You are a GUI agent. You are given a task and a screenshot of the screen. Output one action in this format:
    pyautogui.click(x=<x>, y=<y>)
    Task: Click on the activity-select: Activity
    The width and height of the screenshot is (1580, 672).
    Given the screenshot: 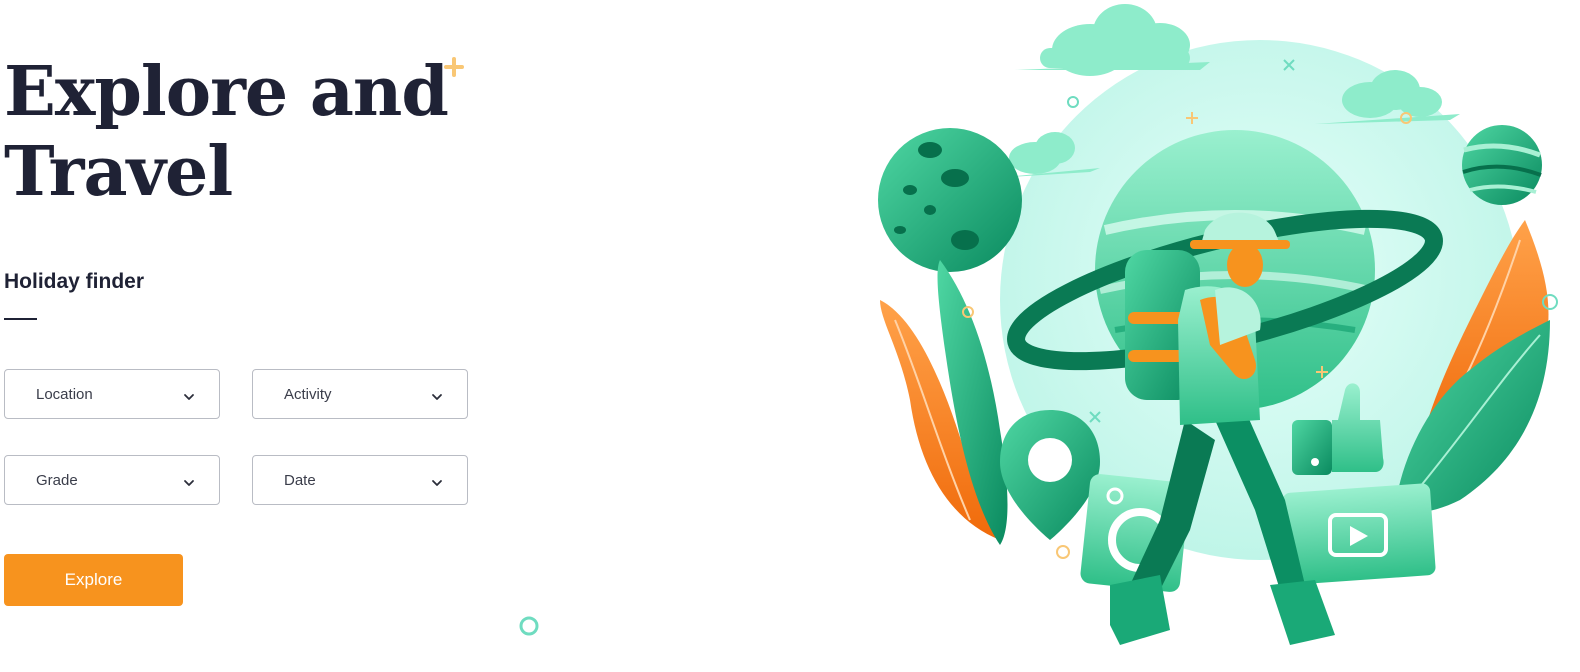 What is the action you would take?
    pyautogui.click(x=360, y=394)
    